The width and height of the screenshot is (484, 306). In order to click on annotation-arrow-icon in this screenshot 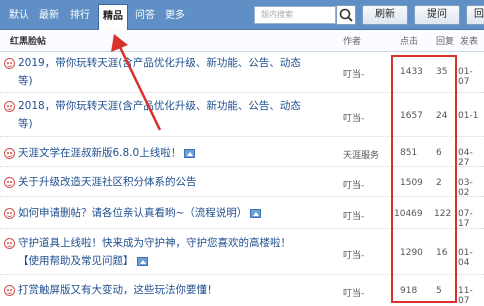, I will do `click(136, 82)`.